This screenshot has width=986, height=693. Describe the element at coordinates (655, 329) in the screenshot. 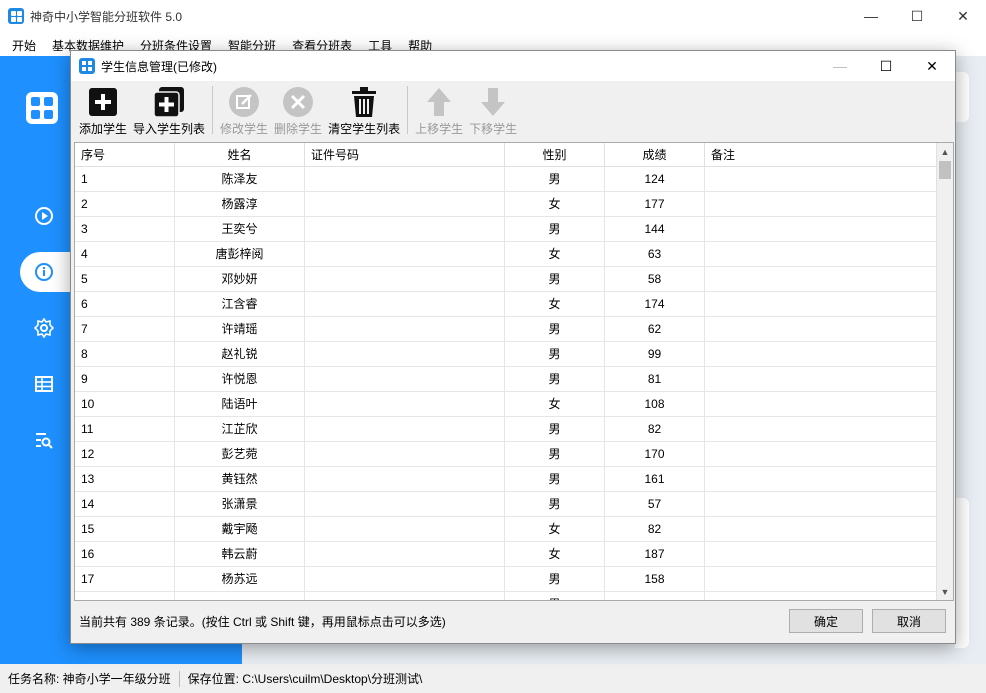

I see `cell-score: 62` at that location.